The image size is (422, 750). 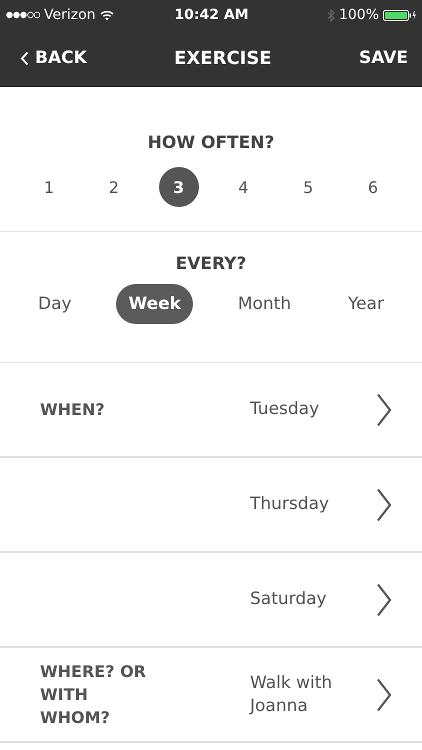 I want to click on battery-icon, so click(x=400, y=15).